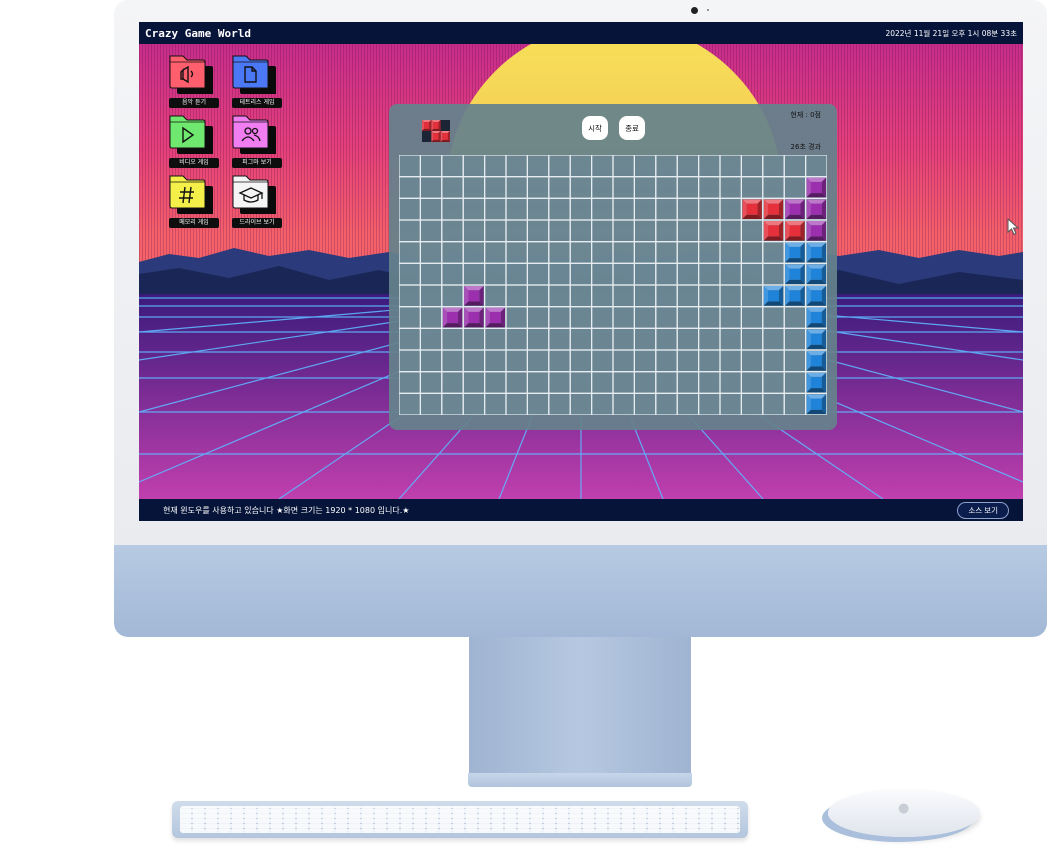 The height and width of the screenshot is (847, 1048). What do you see at coordinates (595, 128) in the screenshot?
I see `start-button: 시작` at bounding box center [595, 128].